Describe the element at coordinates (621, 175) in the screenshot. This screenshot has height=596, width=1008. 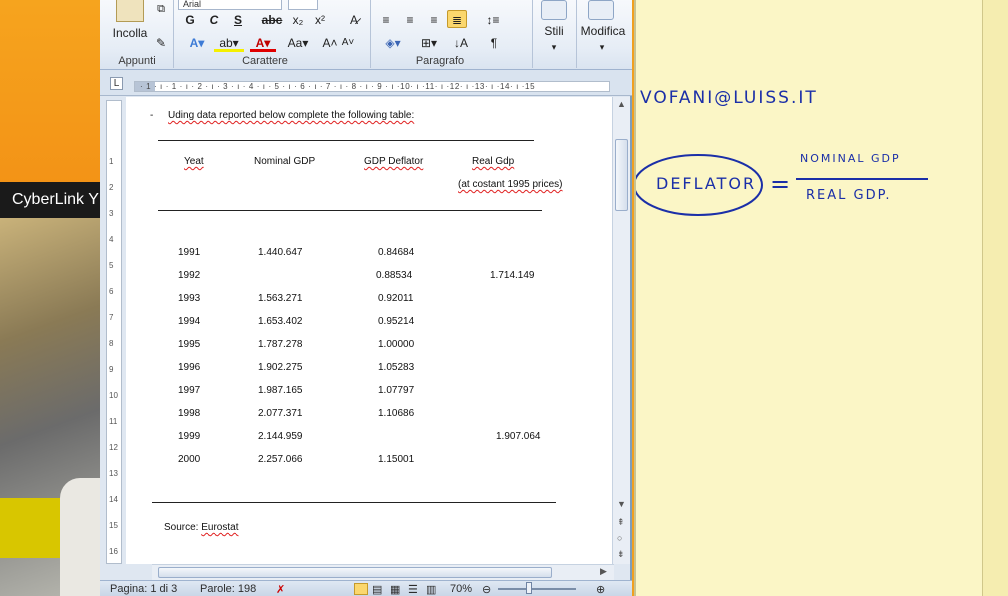
I see `vertical-scroll-thumb` at that location.